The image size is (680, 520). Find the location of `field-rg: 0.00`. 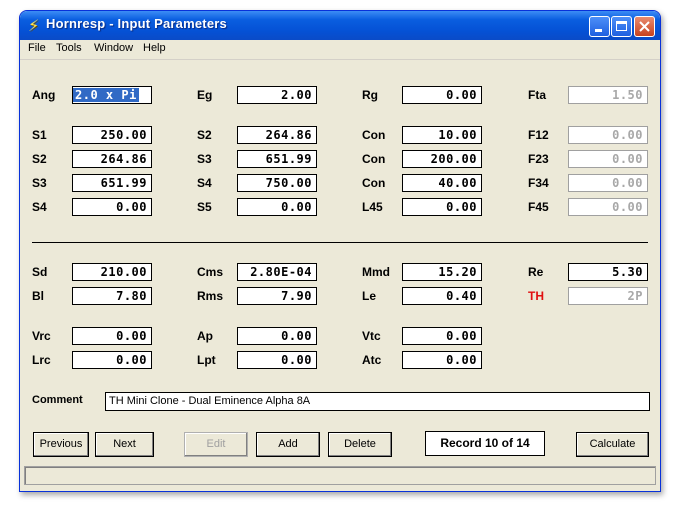

field-rg: 0.00 is located at coordinates (442, 95).